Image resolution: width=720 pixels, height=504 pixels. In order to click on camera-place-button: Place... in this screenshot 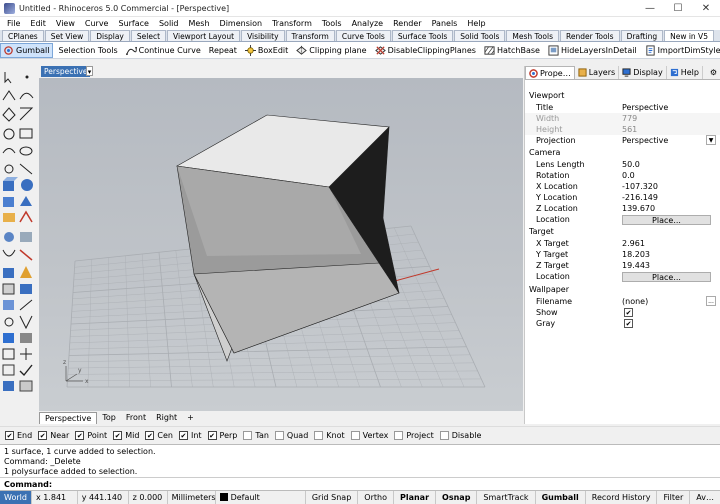, I will do `click(666, 220)`.